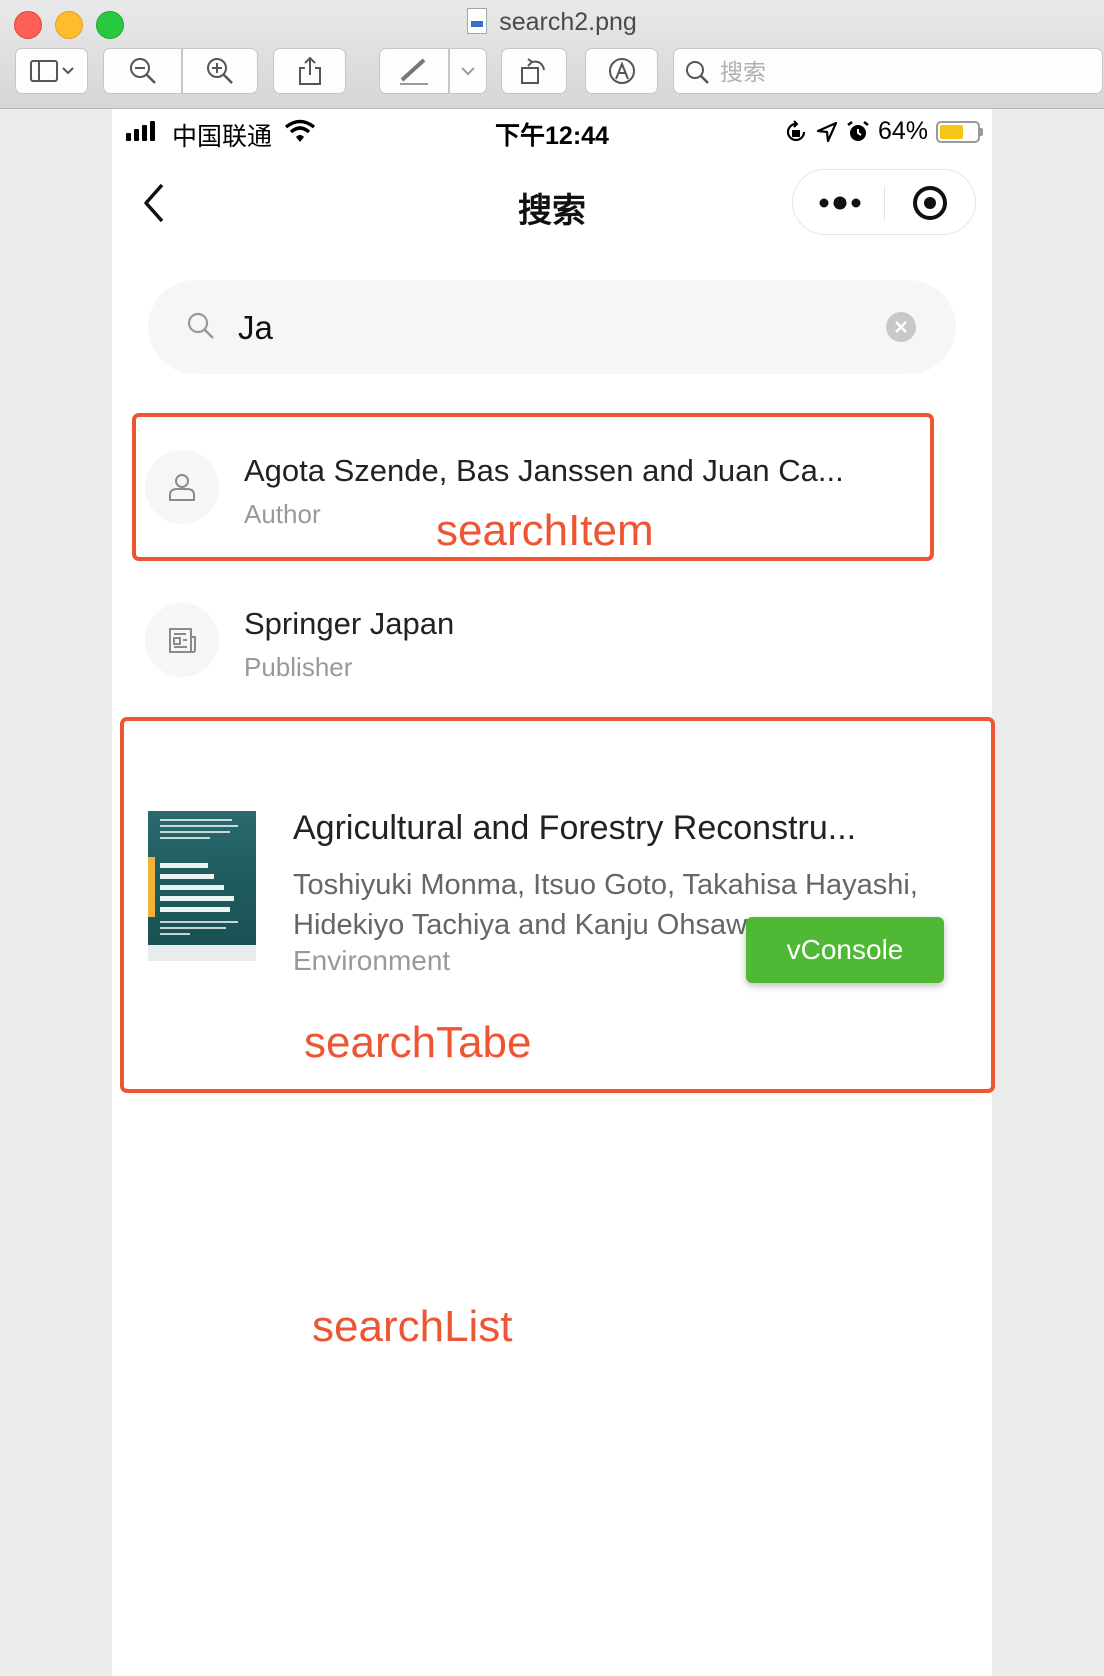 This screenshot has height=1676, width=1104. What do you see at coordinates (930, 203) in the screenshot?
I see `close-mini-program-icon` at bounding box center [930, 203].